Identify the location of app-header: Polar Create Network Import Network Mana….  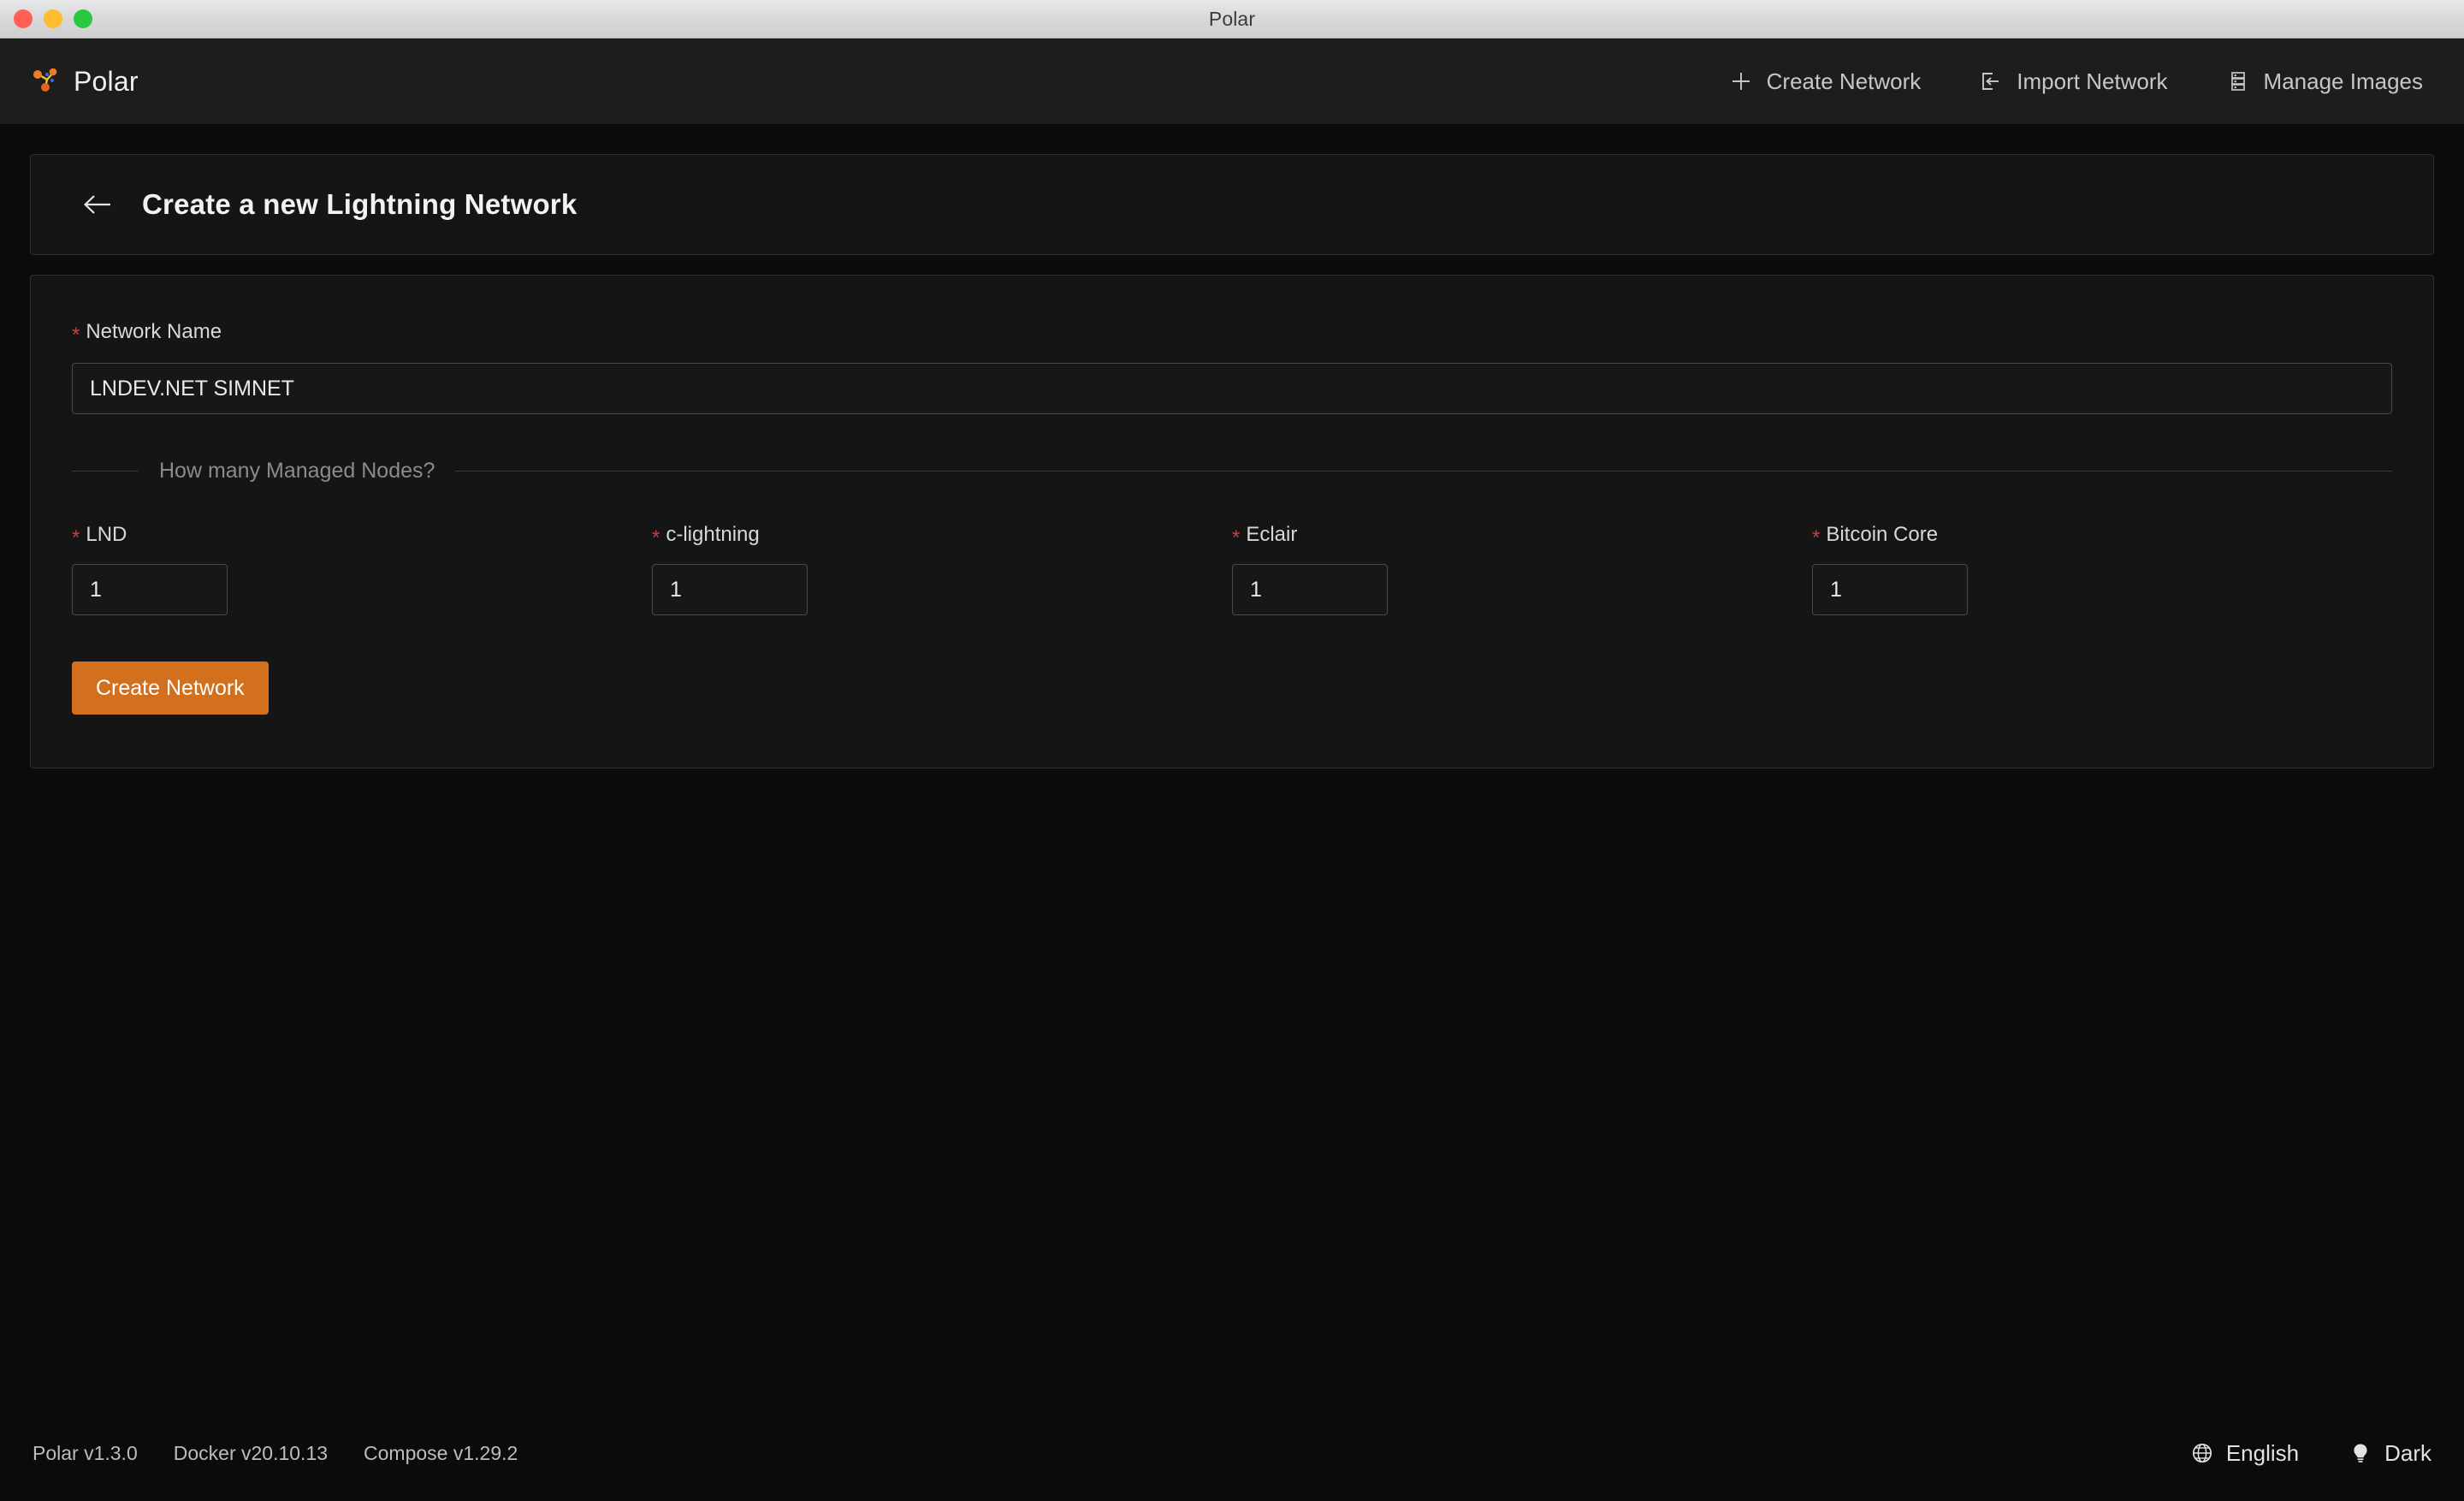
(1232, 81).